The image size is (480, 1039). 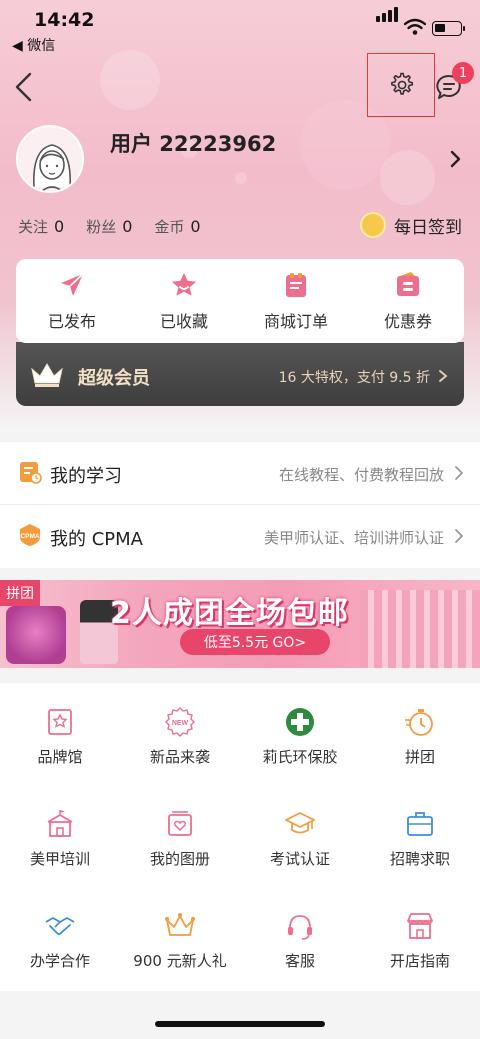 I want to click on grid-item-label: 莉氏环保胶, so click(x=300, y=756).